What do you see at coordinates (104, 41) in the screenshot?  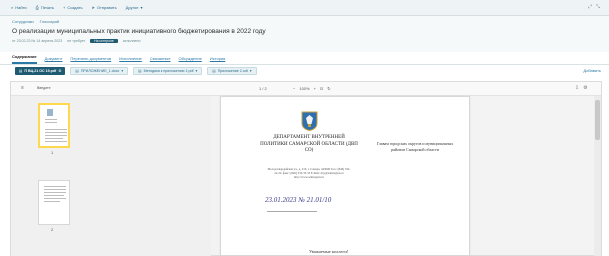 I see `status-badge: На контроле` at bounding box center [104, 41].